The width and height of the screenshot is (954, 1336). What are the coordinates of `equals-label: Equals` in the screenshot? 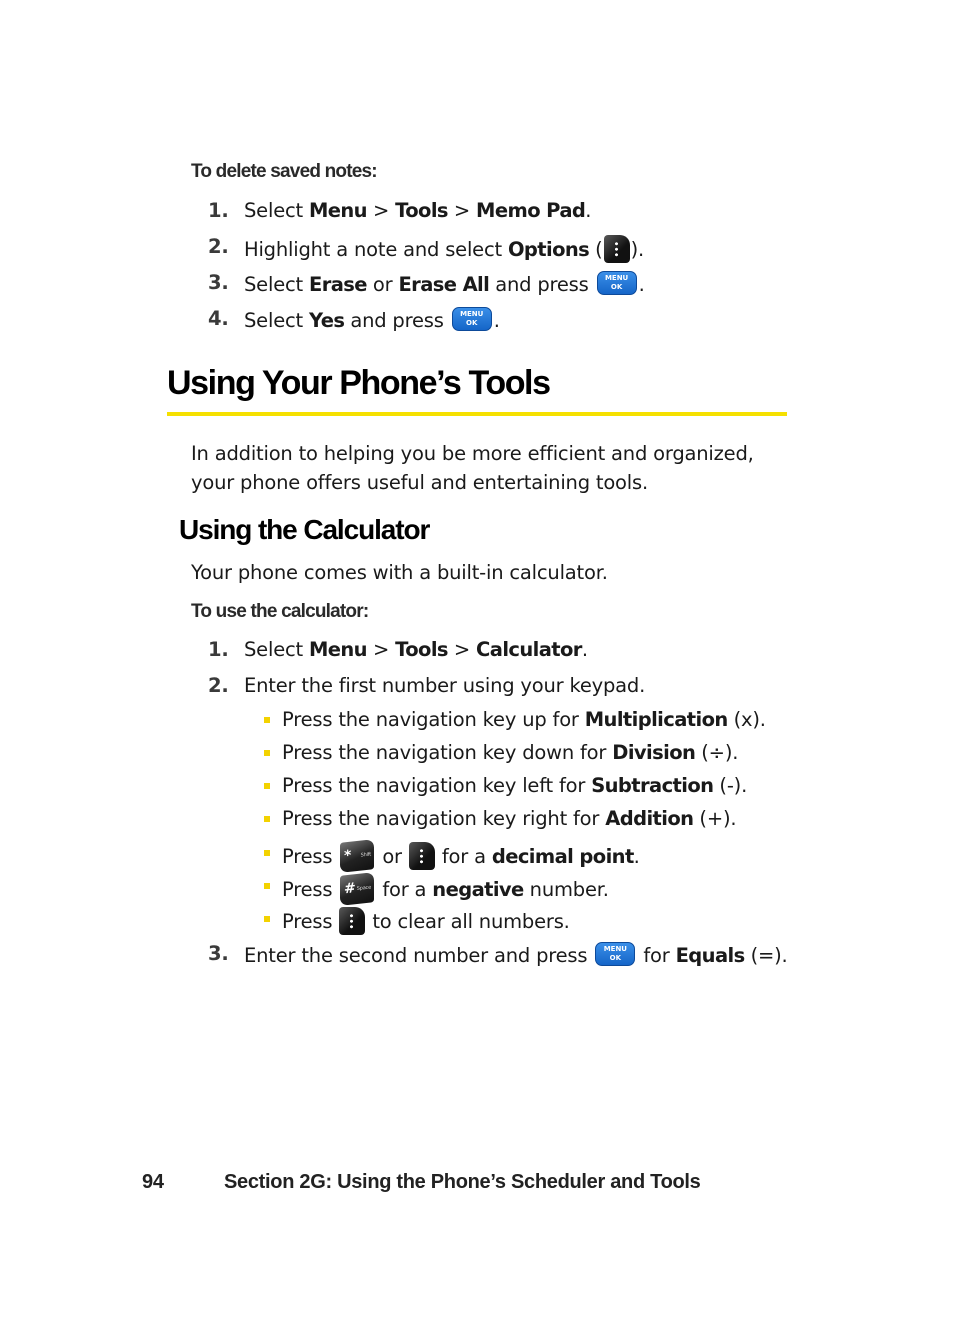 It's located at (710, 955).